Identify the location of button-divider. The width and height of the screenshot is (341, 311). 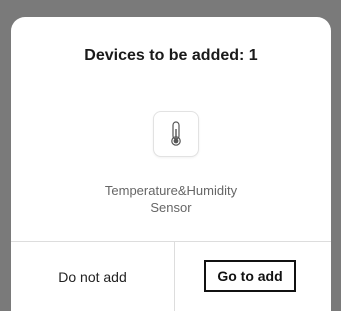
(174, 276).